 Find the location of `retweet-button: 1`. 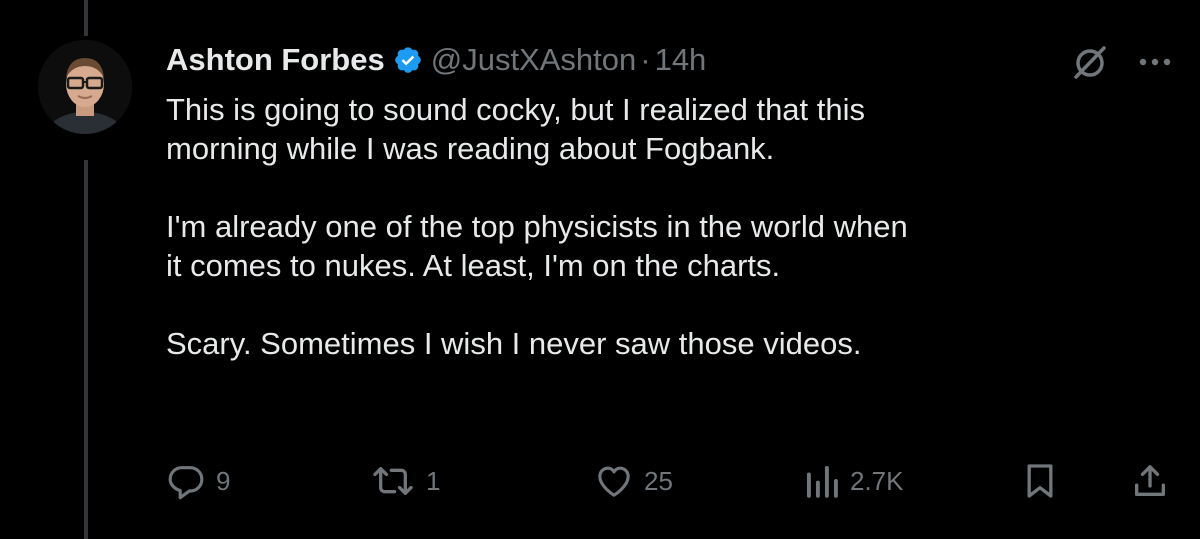

retweet-button: 1 is located at coordinates (405, 481).